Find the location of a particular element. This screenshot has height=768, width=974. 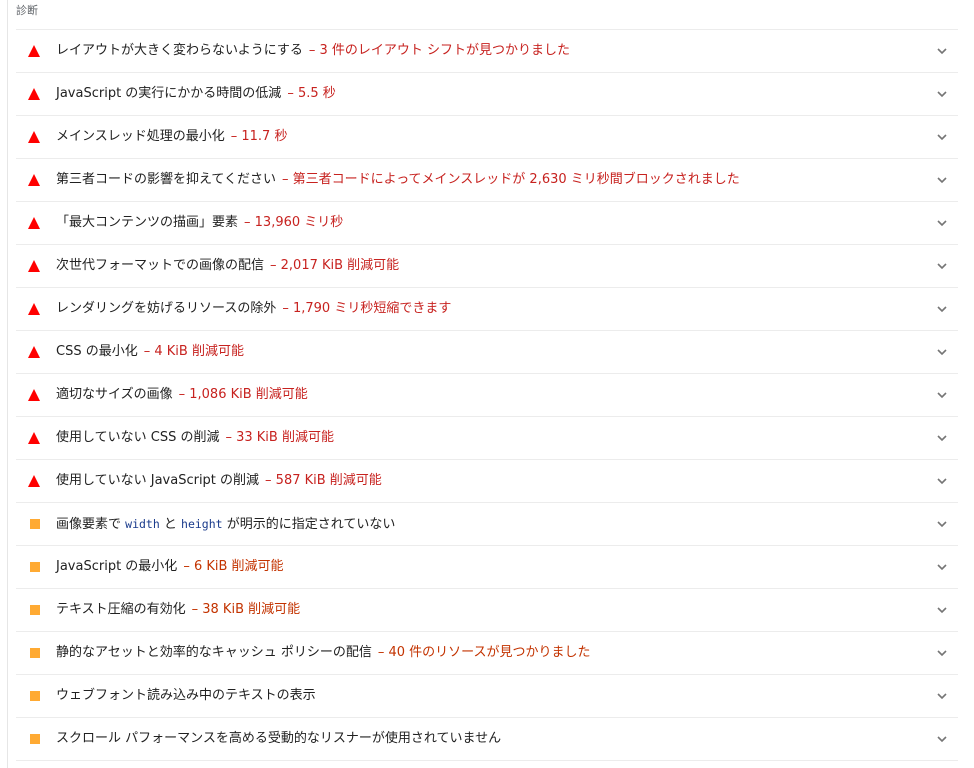

audit-title: ウェブフォント読み込み中のテキストの表示 is located at coordinates (186, 695).